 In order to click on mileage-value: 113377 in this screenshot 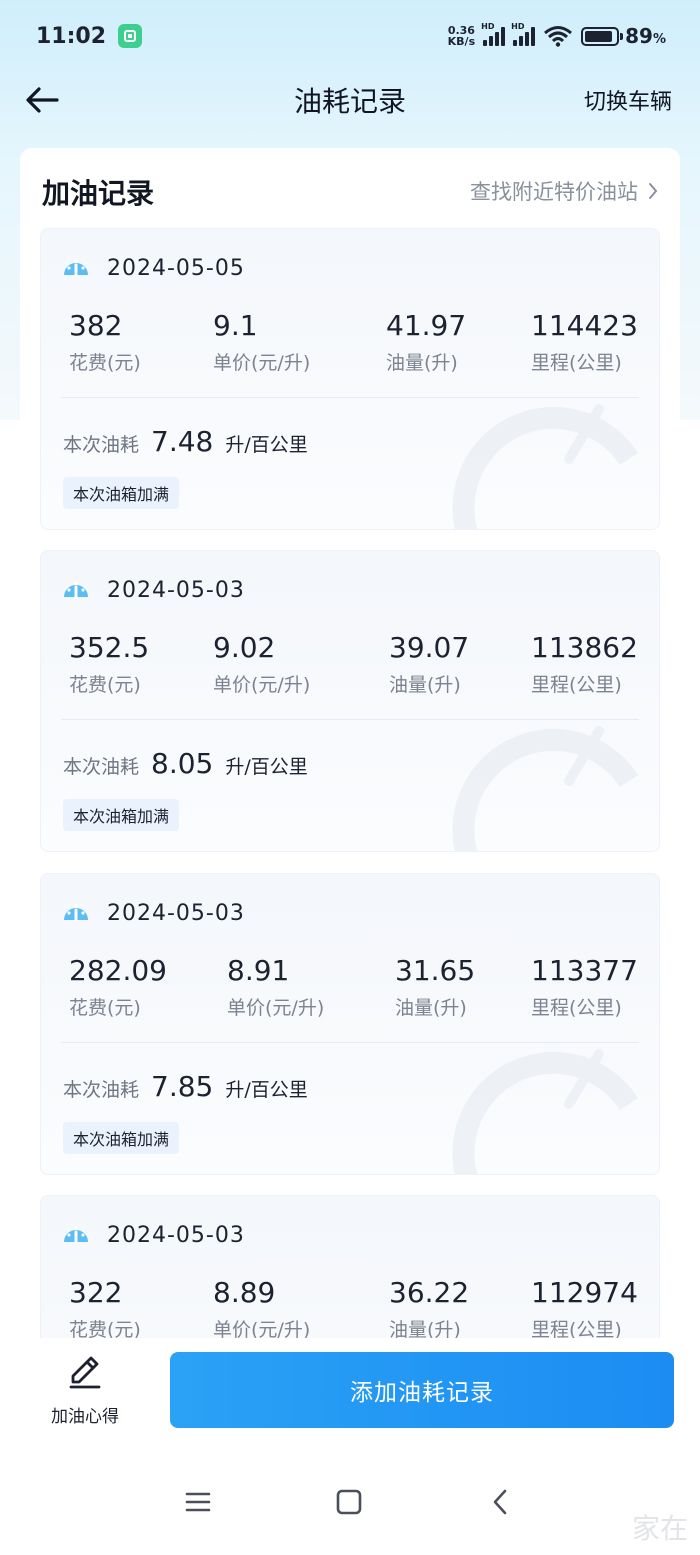, I will do `click(584, 970)`.